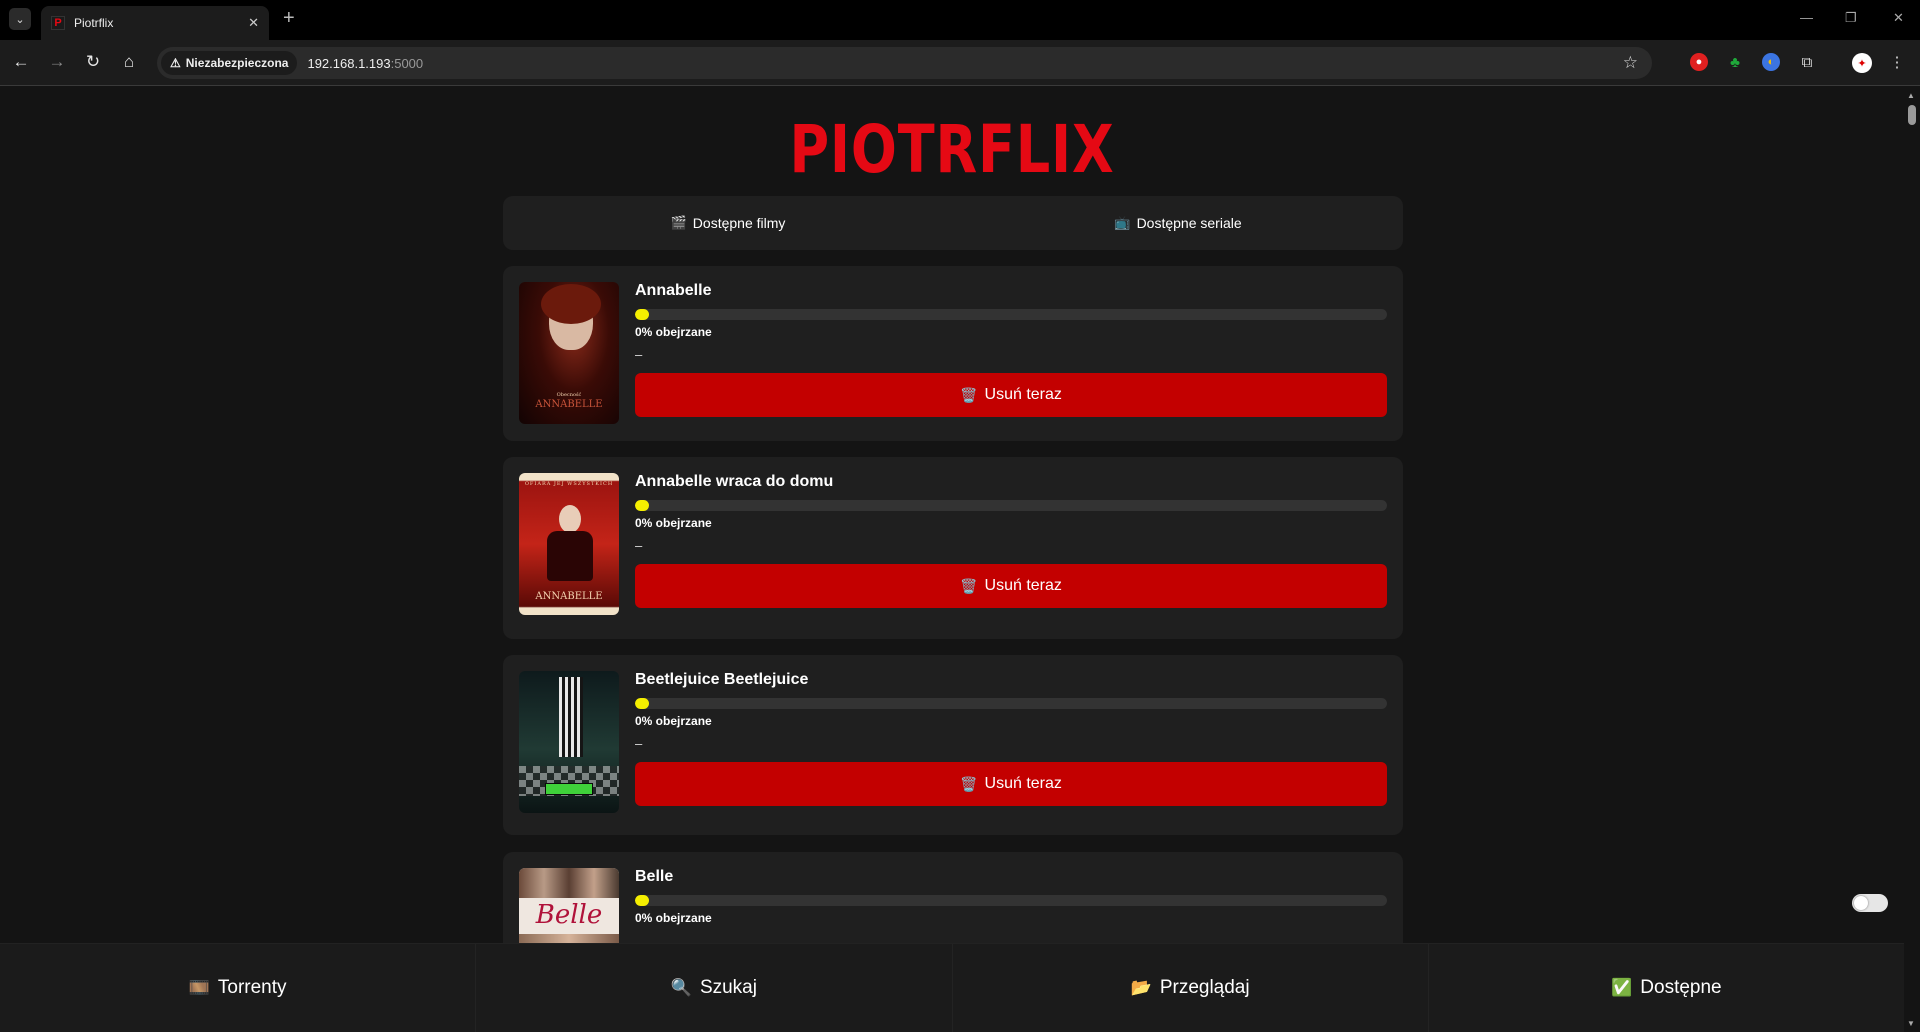 This screenshot has height=1032, width=1920. I want to click on extensions-puzzle-icon: ⧉, so click(1807, 62).